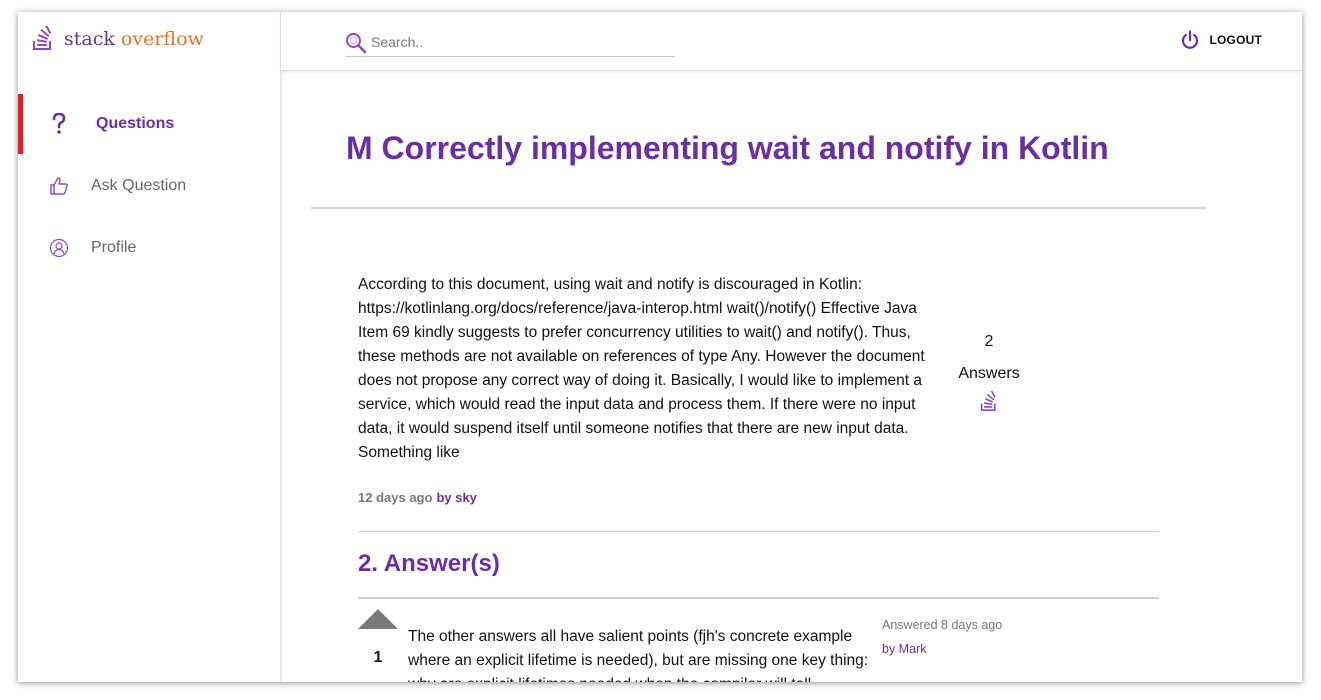 The height and width of the screenshot is (700, 1321). I want to click on logout-label: LOGOUT, so click(1235, 40).